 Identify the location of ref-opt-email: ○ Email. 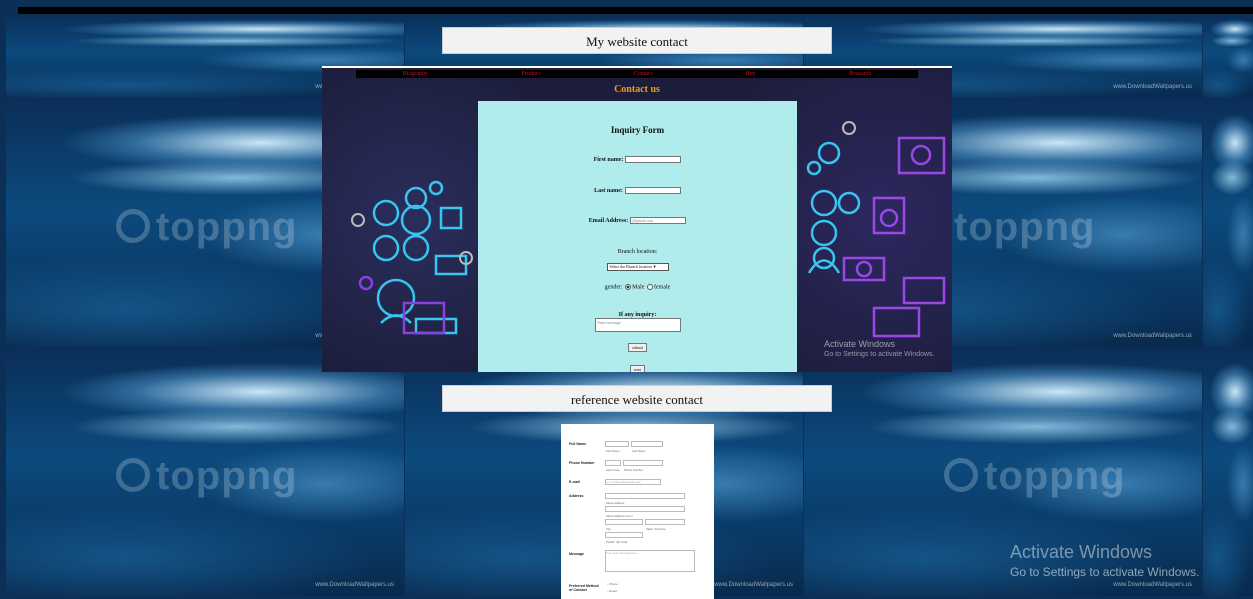
(611, 591).